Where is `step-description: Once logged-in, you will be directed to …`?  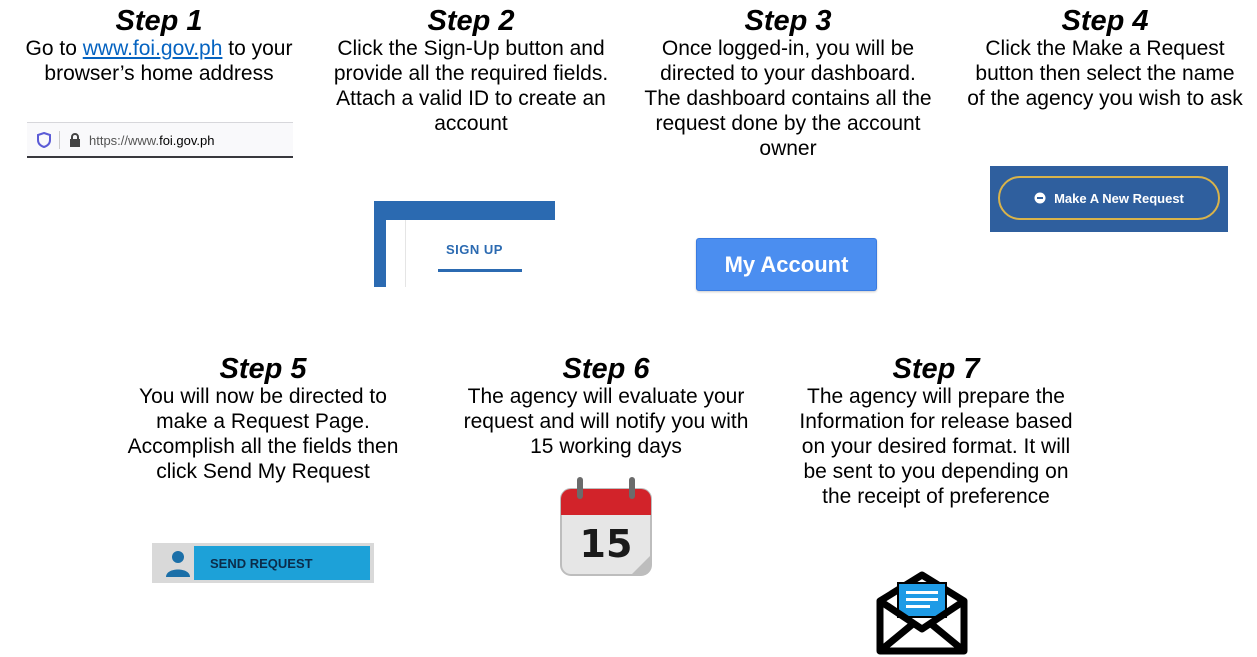 step-description: Once logged-in, you will be directed to … is located at coordinates (788, 98).